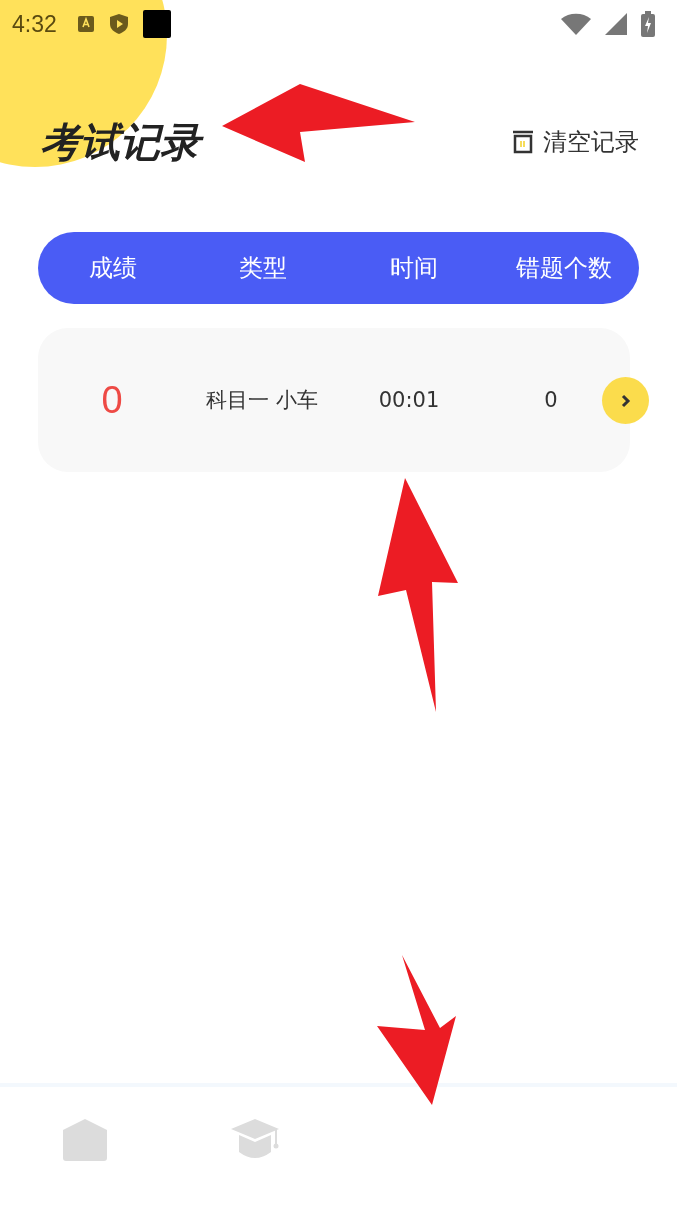 The image size is (677, 1205). What do you see at coordinates (34, 24) in the screenshot?
I see `clock-time: 4:32` at bounding box center [34, 24].